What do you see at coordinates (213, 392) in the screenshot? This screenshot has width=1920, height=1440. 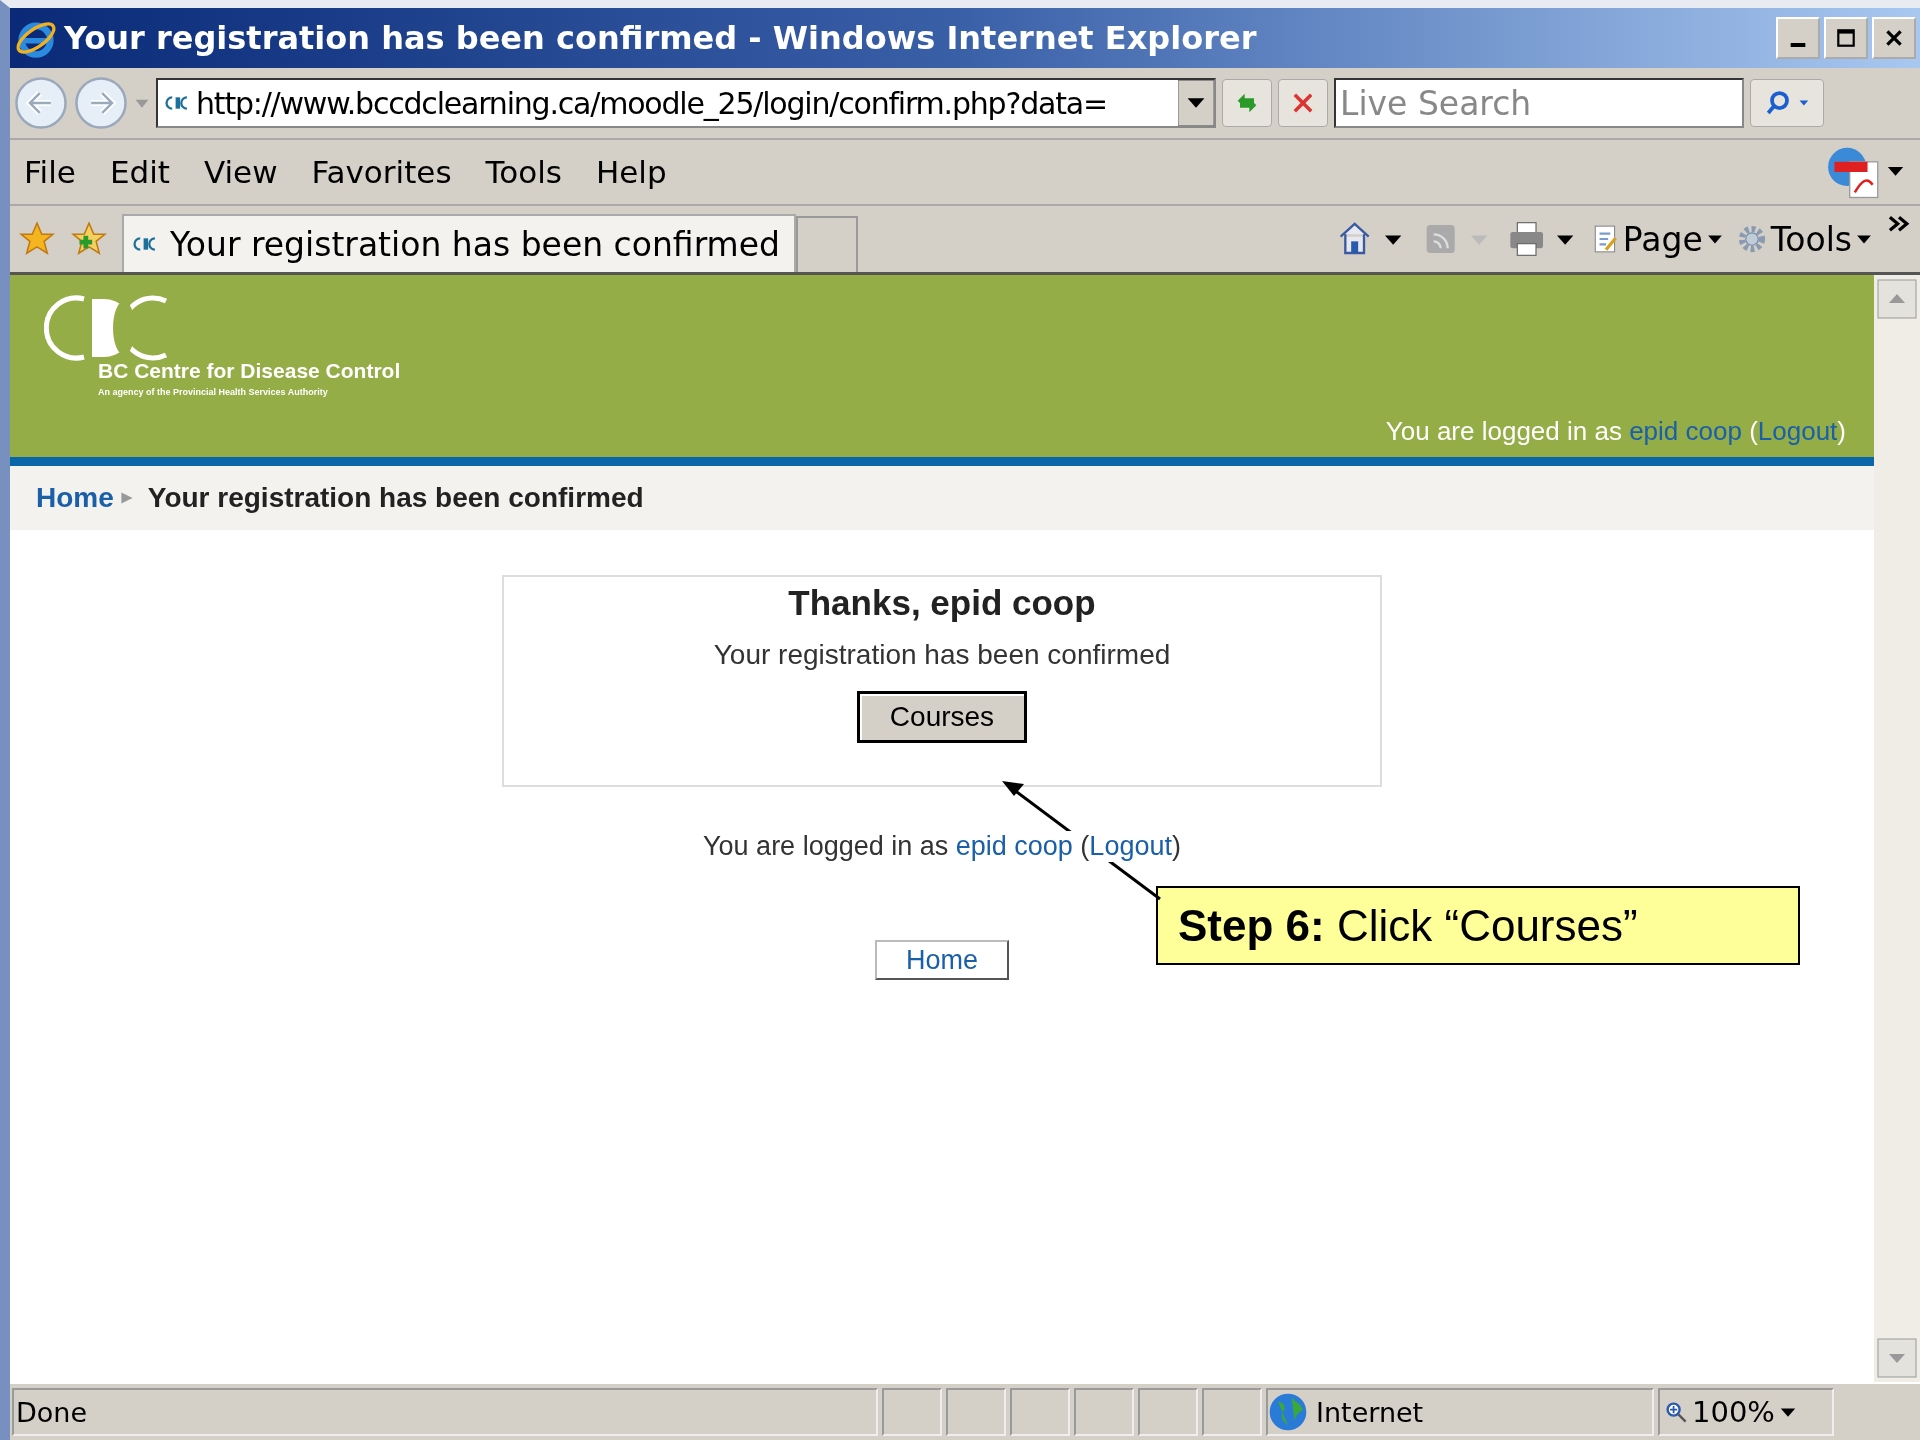 I see `organization-tagline: An agency of the Provincial Health Services Authority` at bounding box center [213, 392].